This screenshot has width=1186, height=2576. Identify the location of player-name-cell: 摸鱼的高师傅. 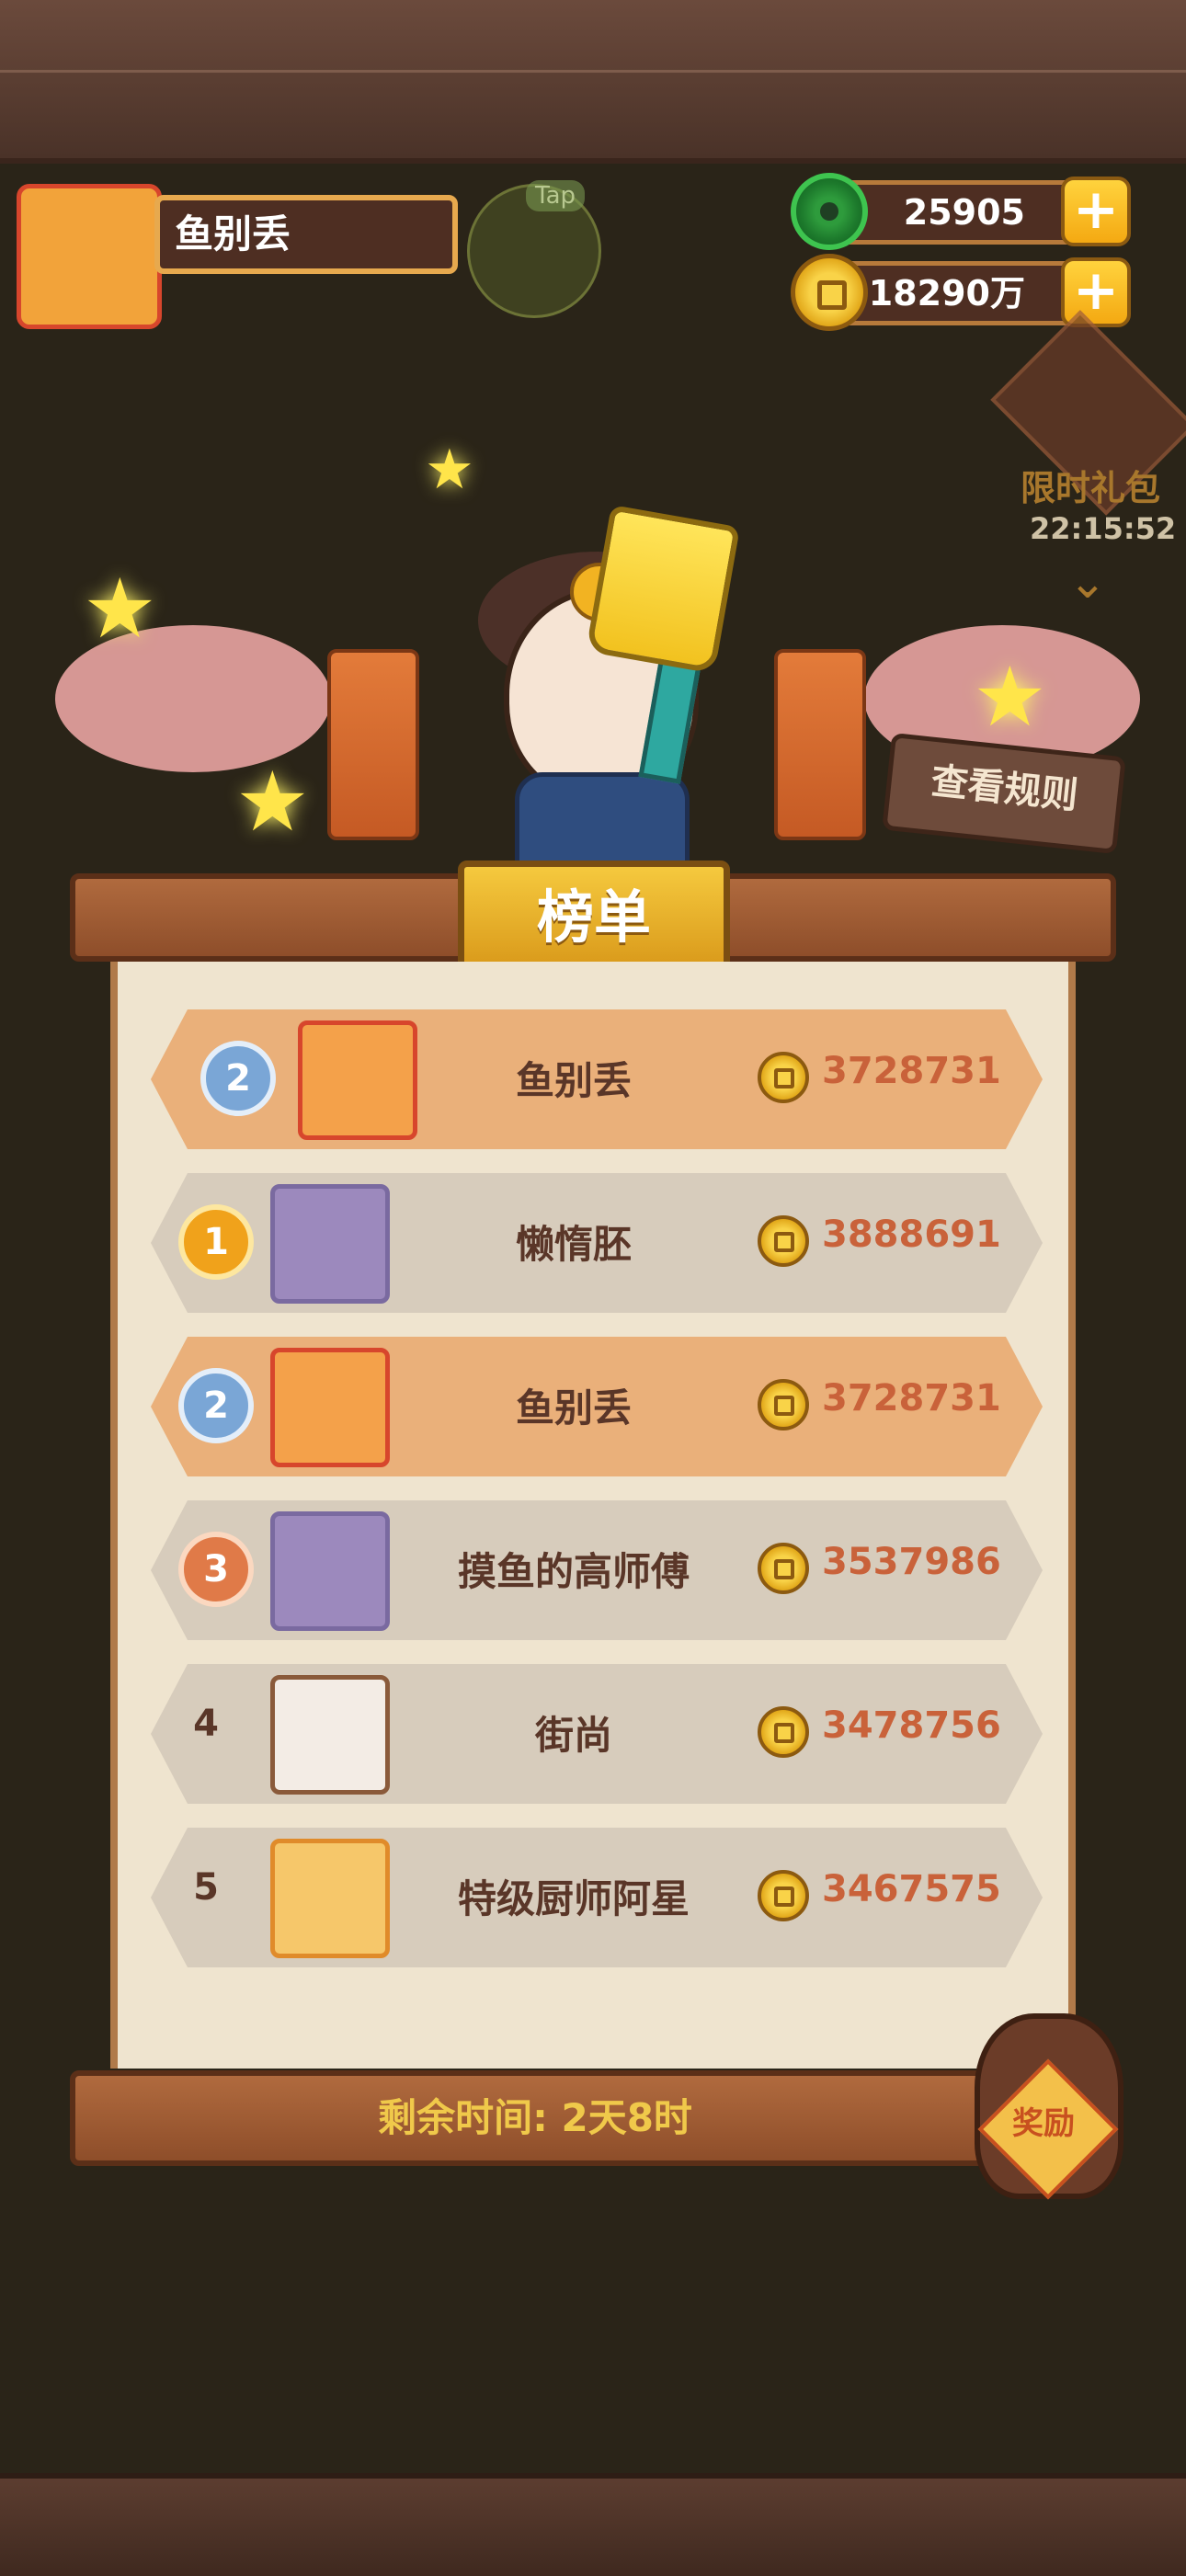
(573, 1571).